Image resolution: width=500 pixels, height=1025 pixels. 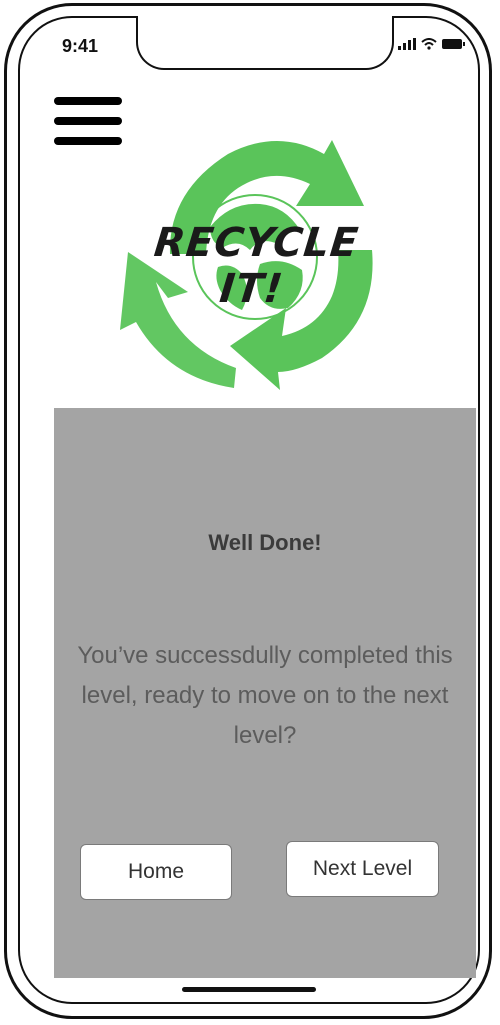 I want to click on home-indicator, so click(x=249, y=989).